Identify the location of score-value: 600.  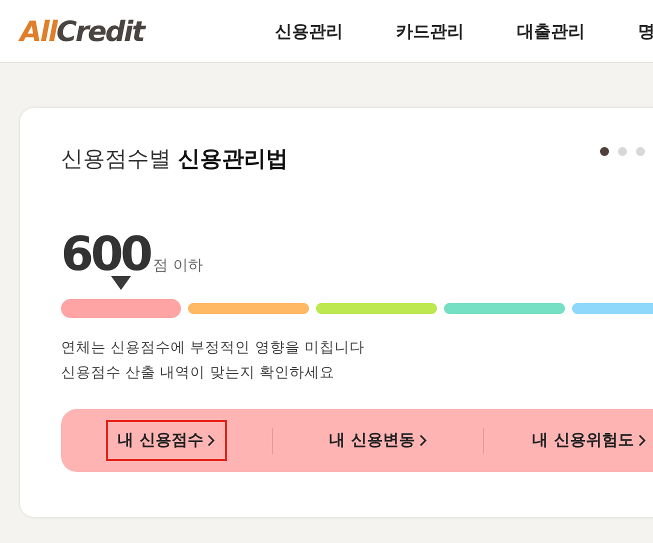
(105, 255).